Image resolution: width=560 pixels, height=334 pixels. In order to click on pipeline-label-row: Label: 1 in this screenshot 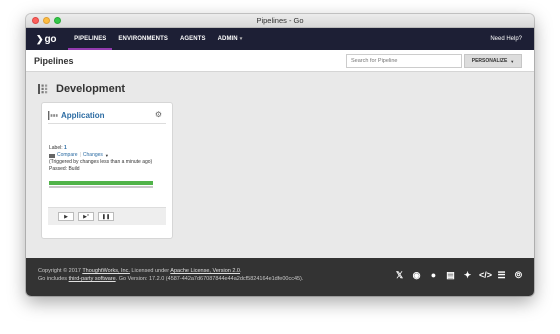, I will do `click(107, 148)`.